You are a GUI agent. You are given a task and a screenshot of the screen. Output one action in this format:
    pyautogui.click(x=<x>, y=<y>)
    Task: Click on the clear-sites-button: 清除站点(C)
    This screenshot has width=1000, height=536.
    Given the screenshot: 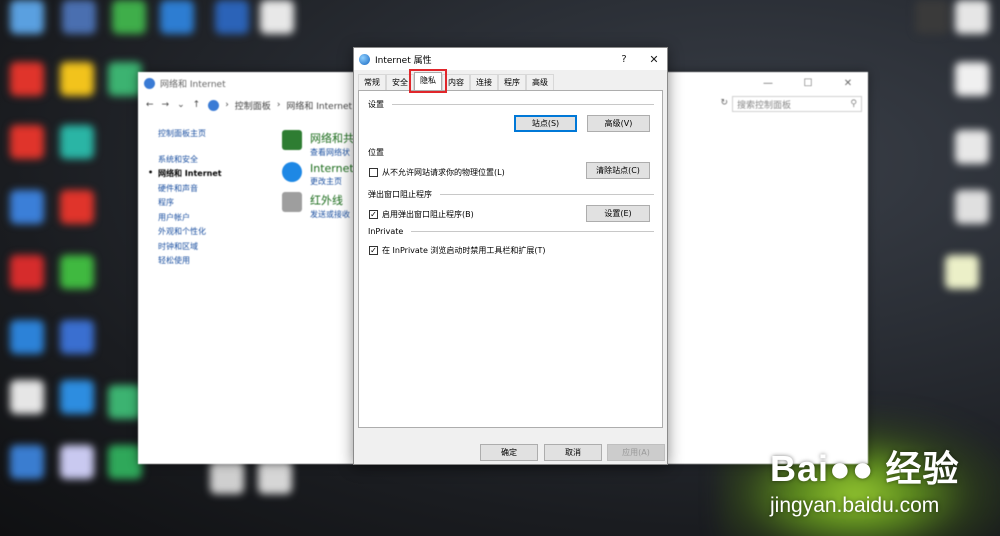 What is the action you would take?
    pyautogui.click(x=618, y=170)
    